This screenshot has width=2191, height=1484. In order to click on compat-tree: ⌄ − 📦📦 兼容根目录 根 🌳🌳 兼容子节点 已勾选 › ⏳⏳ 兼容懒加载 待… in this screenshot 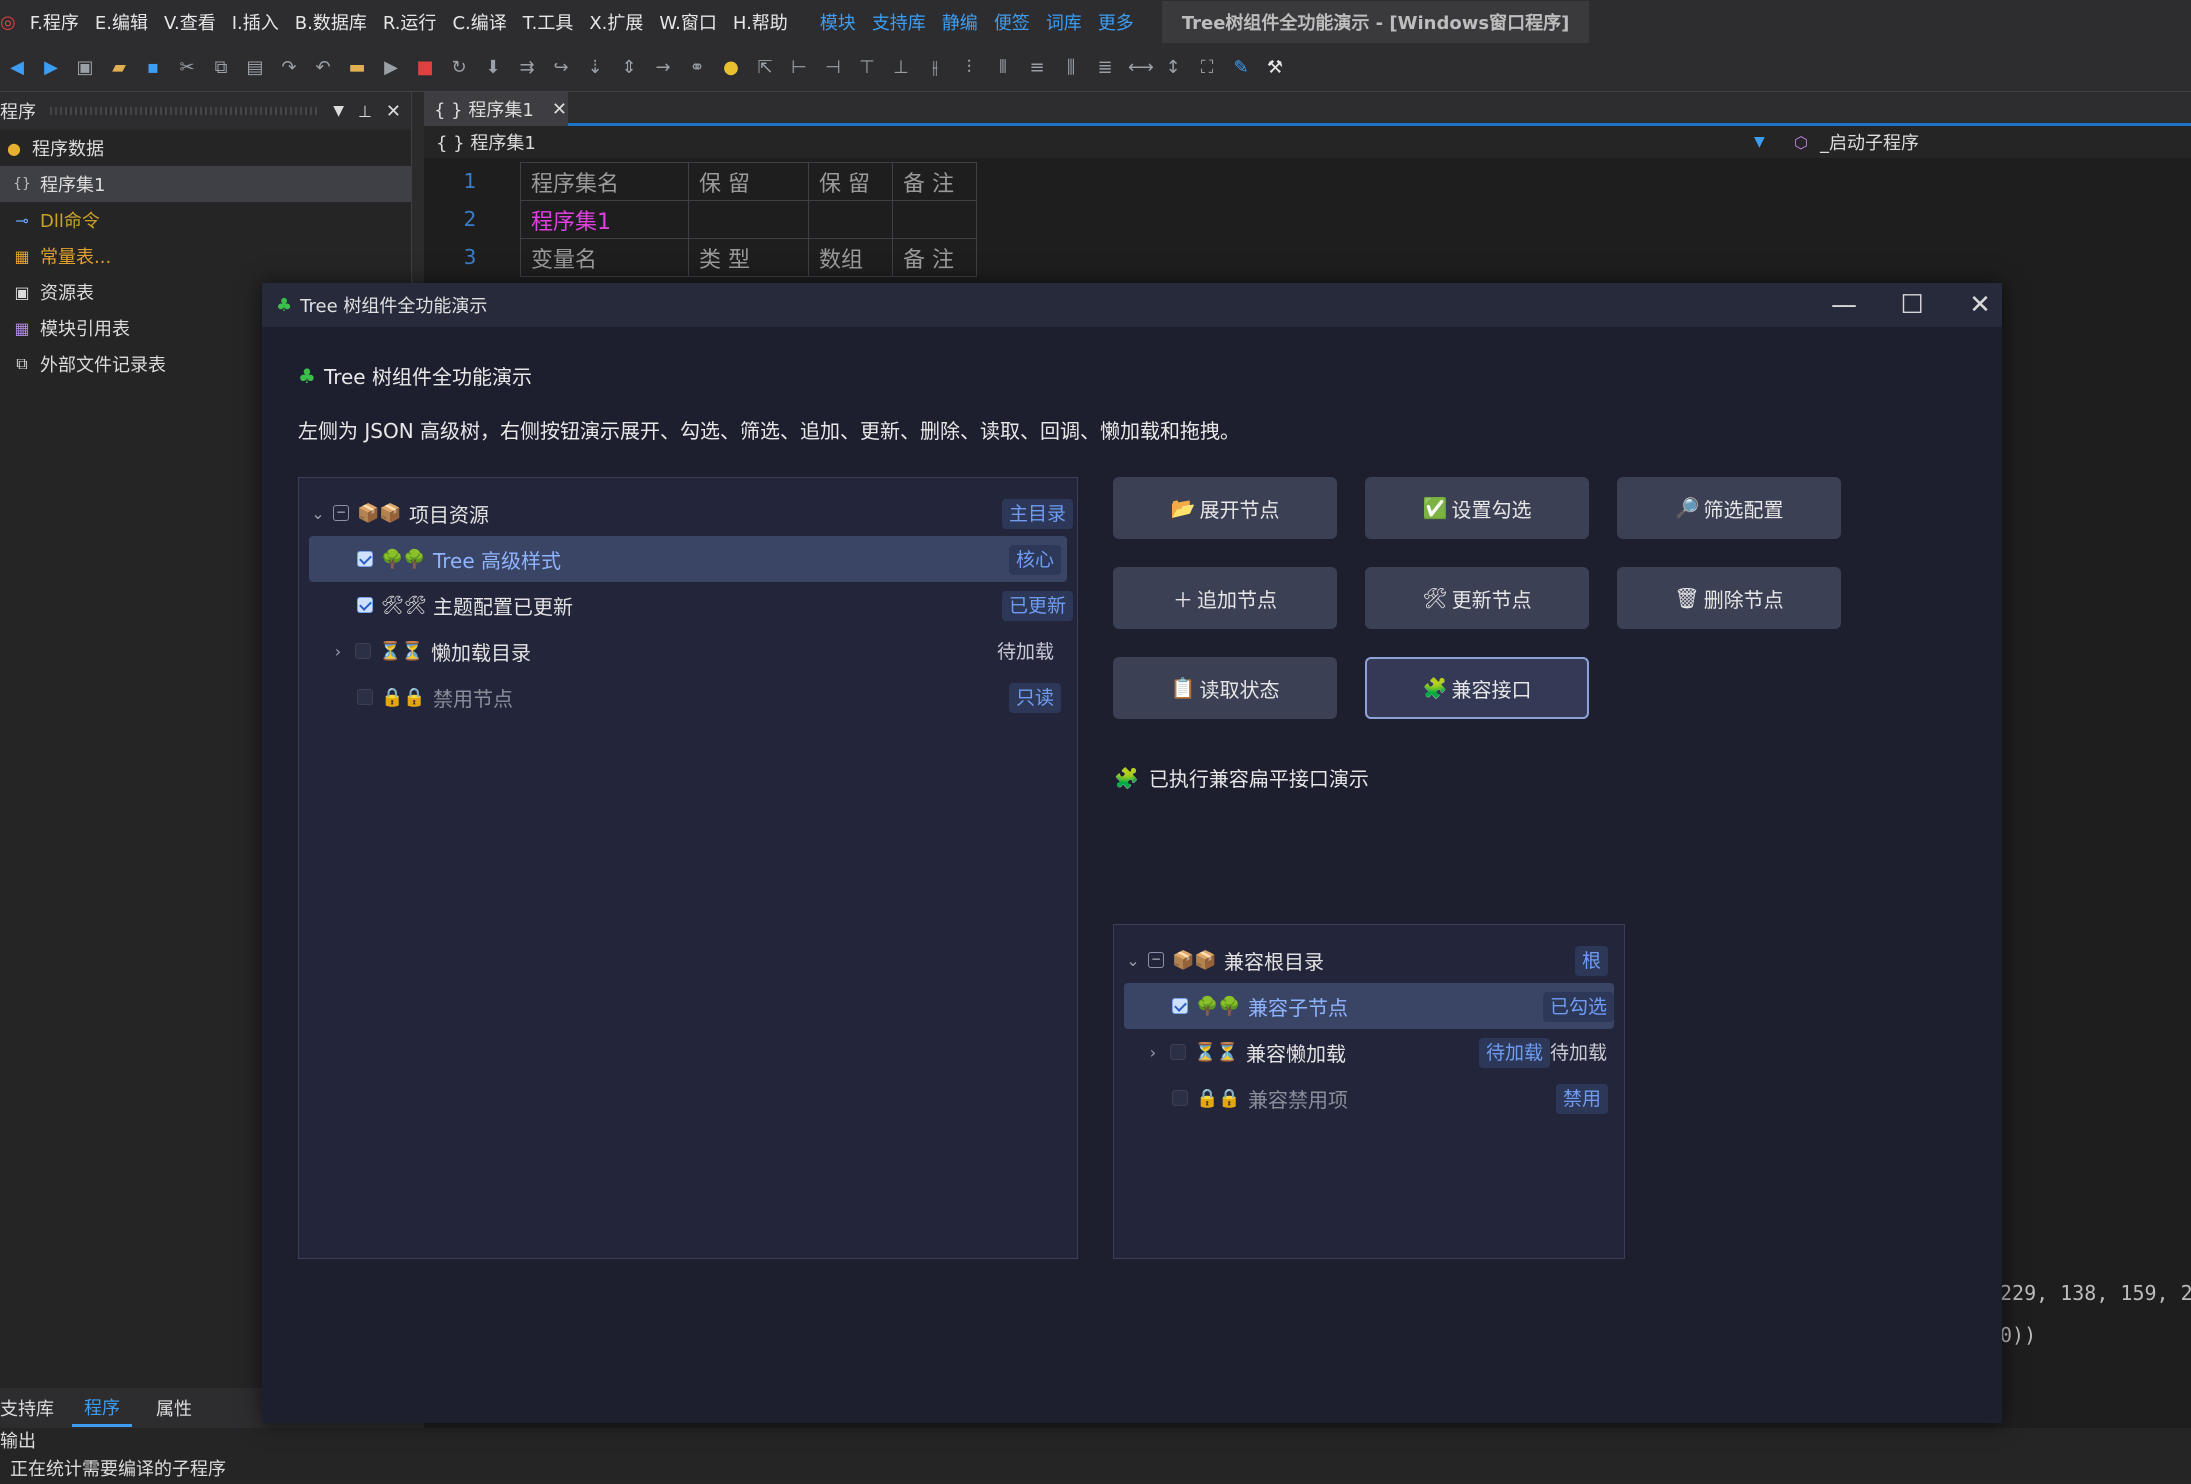, I will do `click(1369, 1091)`.